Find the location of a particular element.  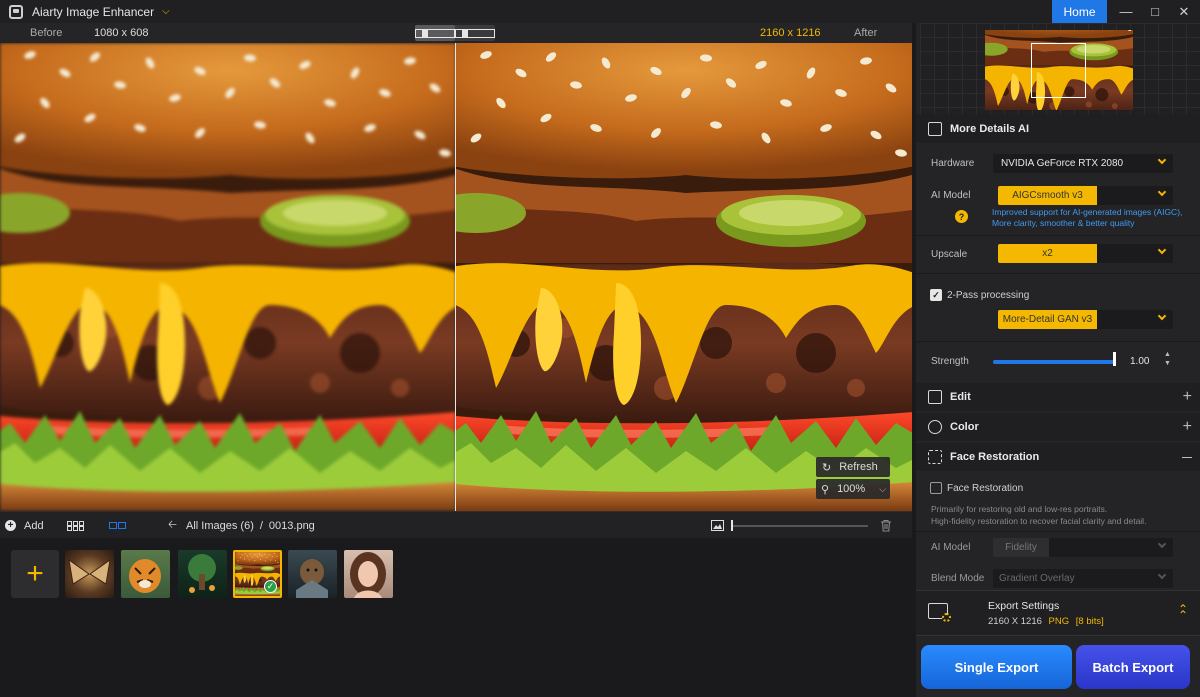

increment-icon: ▲ is located at coordinates (1167, 354).